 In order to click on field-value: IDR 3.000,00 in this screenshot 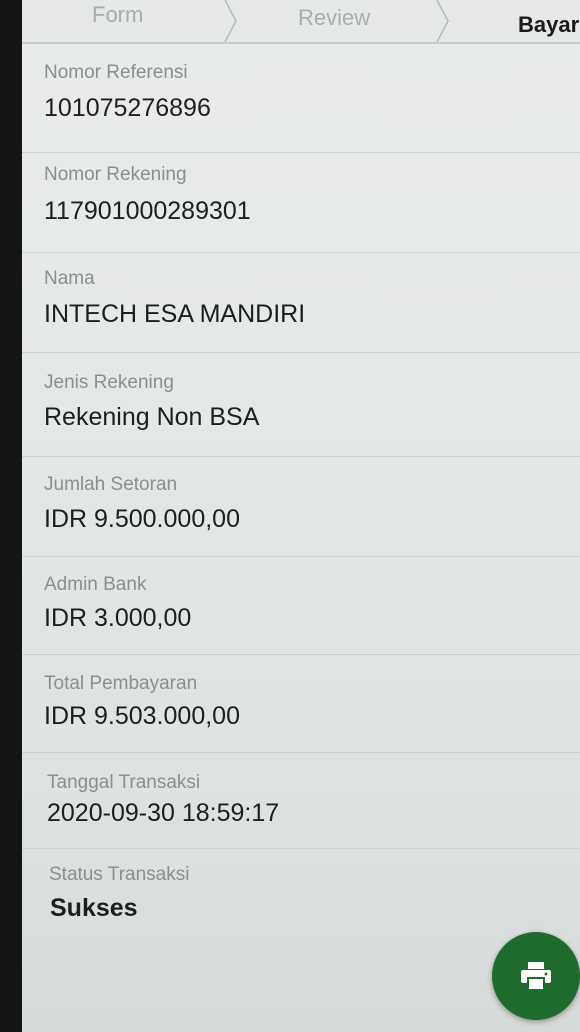, I will do `click(118, 618)`.